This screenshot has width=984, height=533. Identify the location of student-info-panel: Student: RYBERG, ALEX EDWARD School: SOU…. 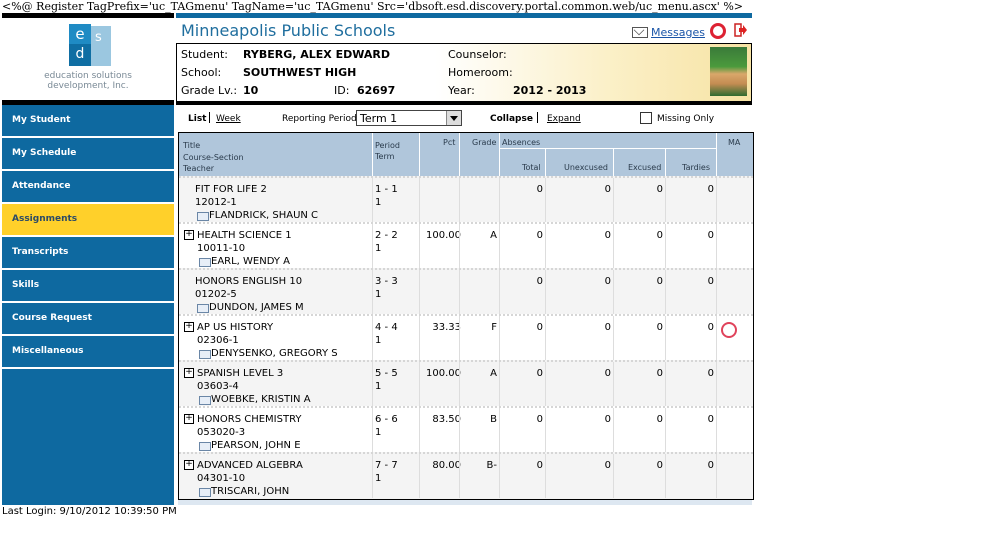
(464, 72).